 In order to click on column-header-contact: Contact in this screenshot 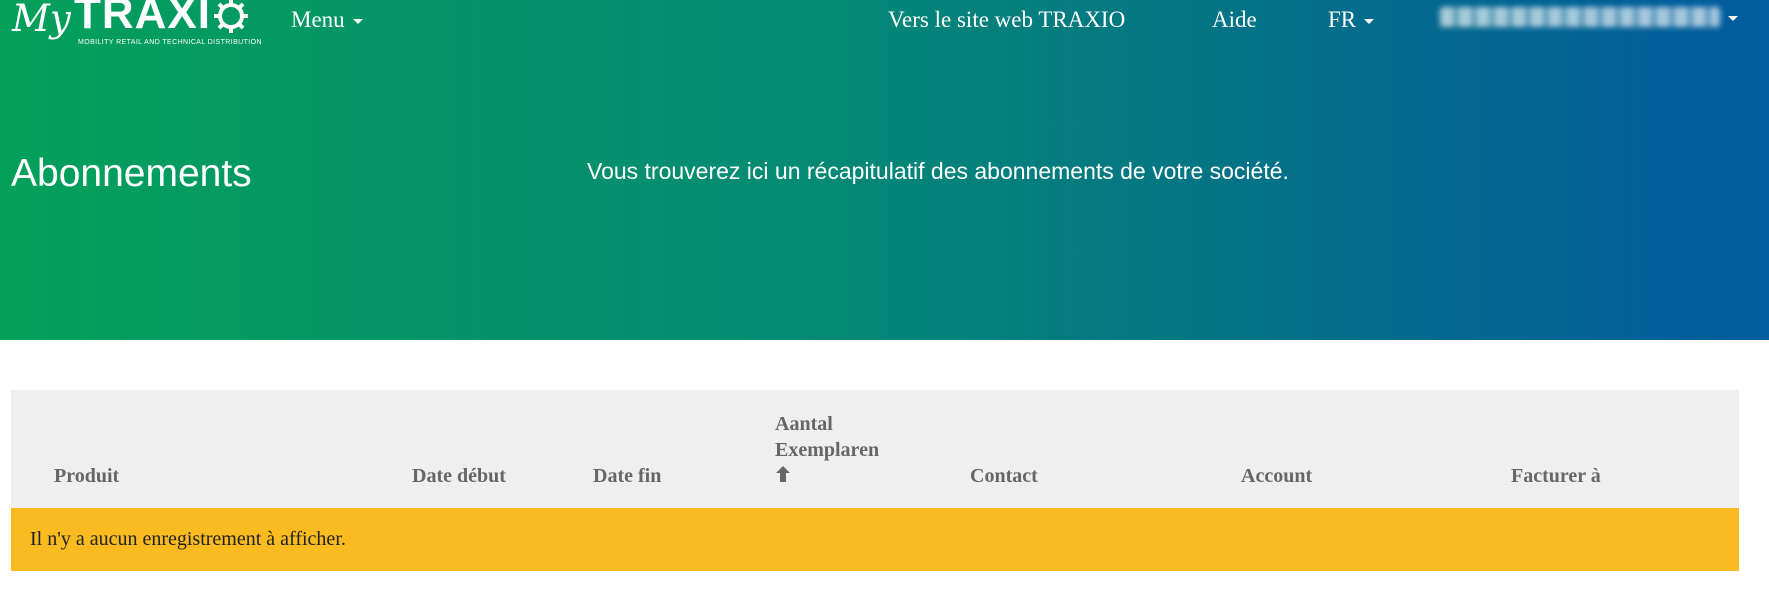, I will do `click(1004, 476)`.